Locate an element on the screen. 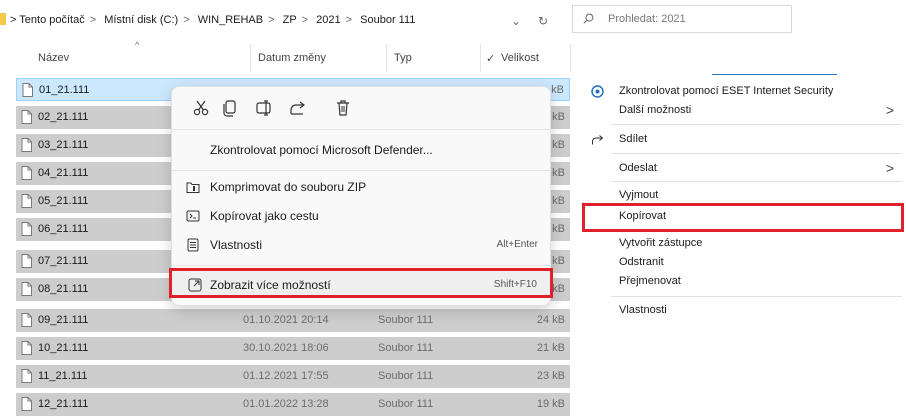  file-size: 23 kB is located at coordinates (550, 376).